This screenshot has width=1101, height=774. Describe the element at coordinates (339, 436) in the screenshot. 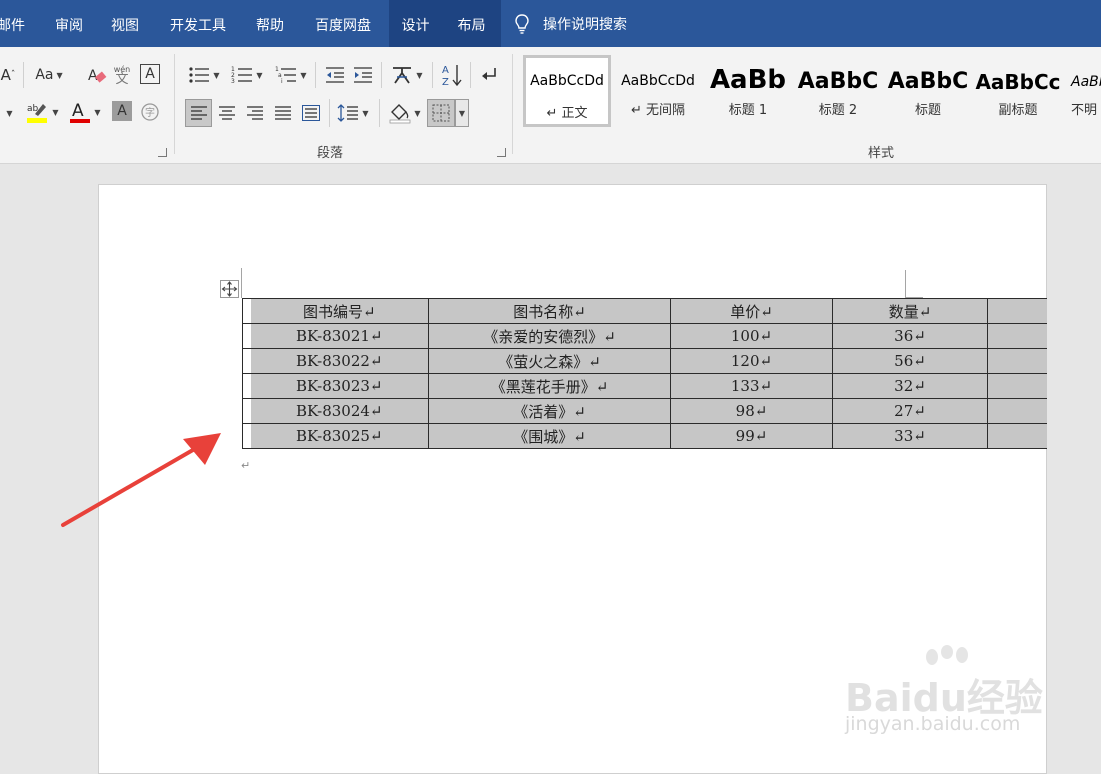

I see `table-cell: BK-83025↵` at that location.